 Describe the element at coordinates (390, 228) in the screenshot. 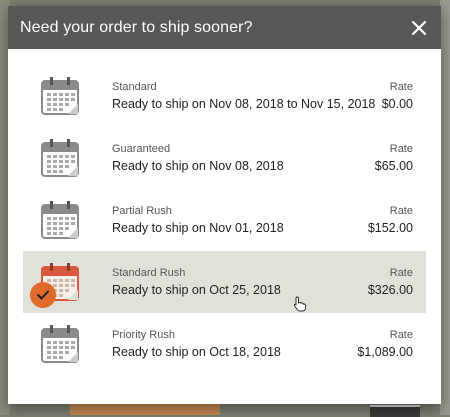

I see `rate-value: $152.00` at that location.